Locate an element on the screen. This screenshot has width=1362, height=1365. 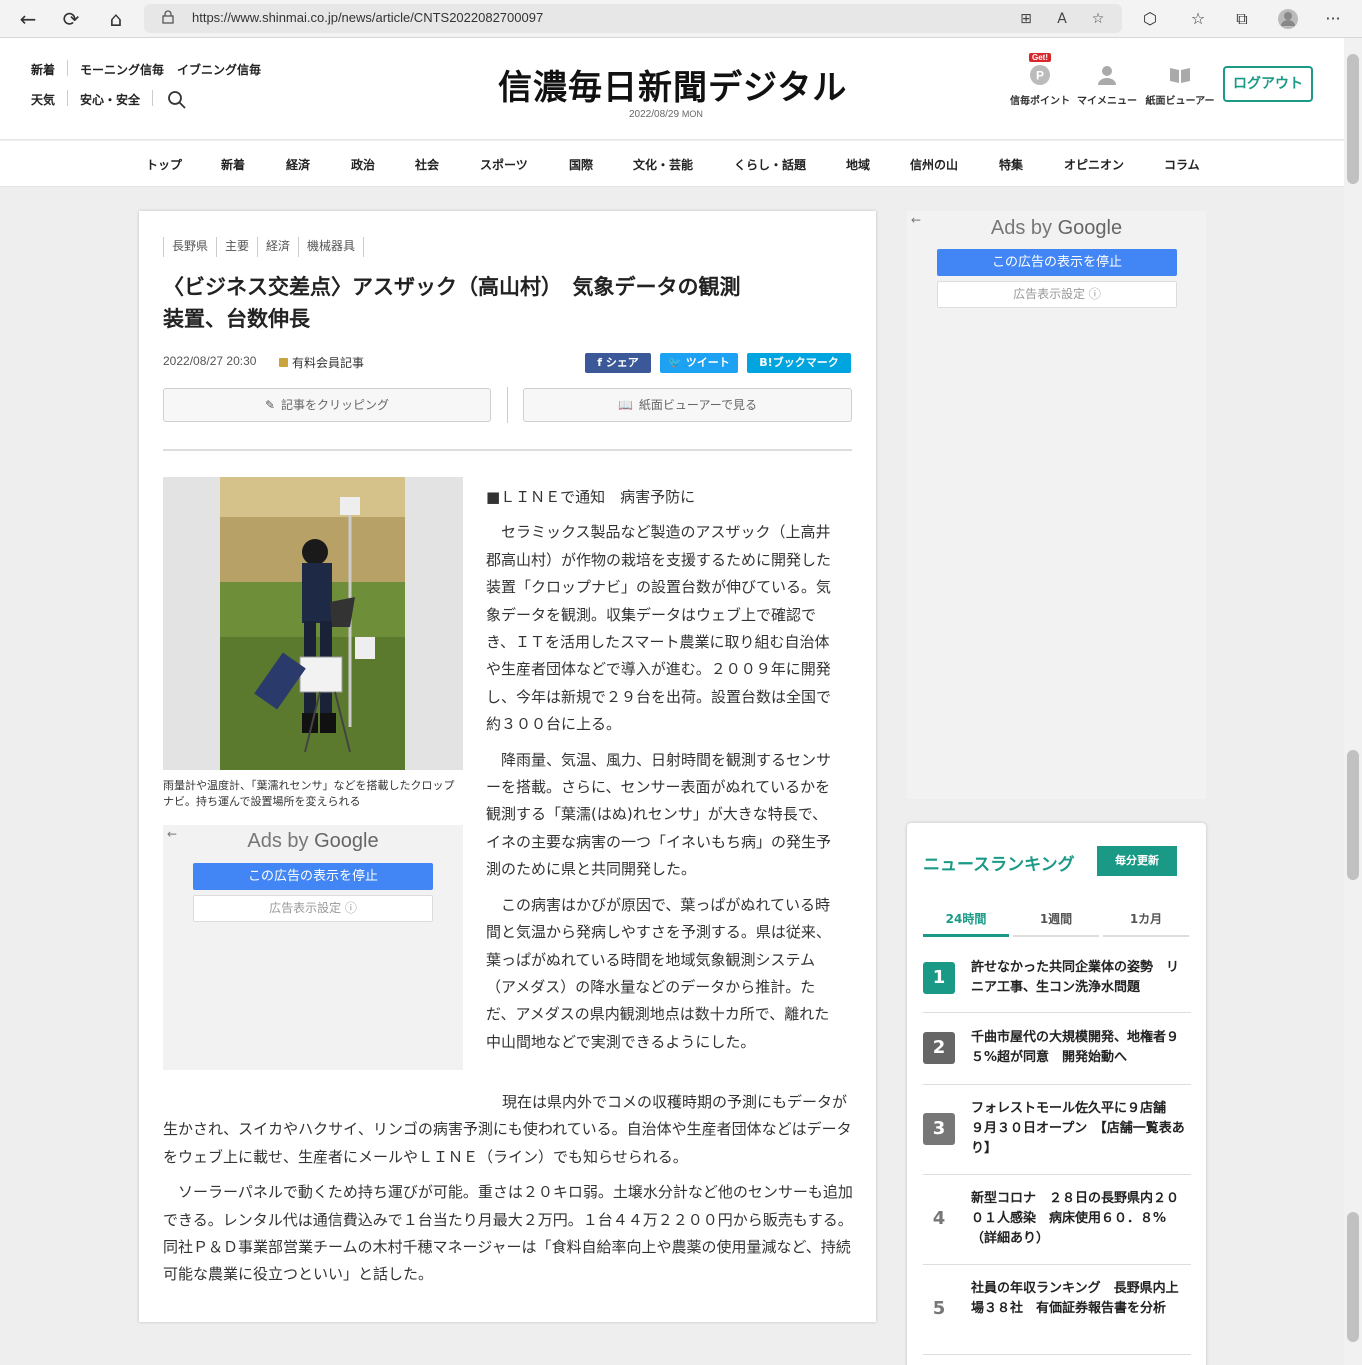
search-icon is located at coordinates (177, 100).